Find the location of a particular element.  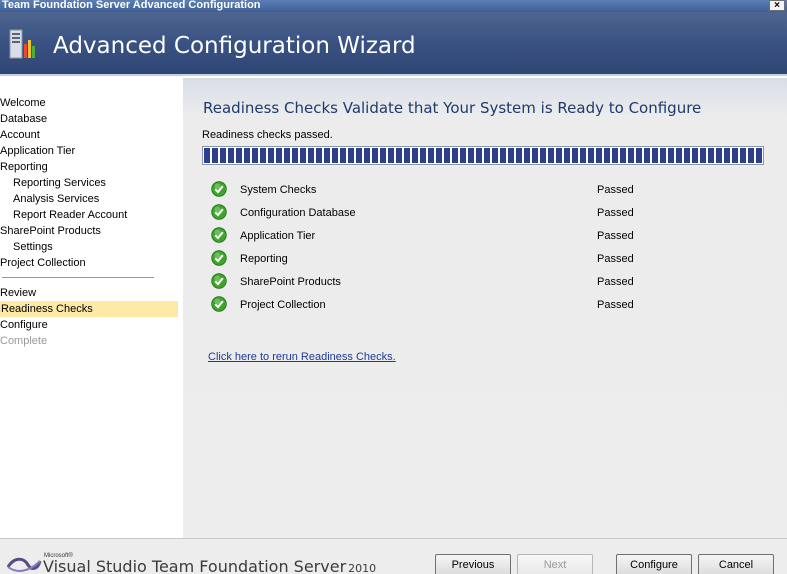

nav-item-readiness-checks: Readiness Checks is located at coordinates (89, 309).